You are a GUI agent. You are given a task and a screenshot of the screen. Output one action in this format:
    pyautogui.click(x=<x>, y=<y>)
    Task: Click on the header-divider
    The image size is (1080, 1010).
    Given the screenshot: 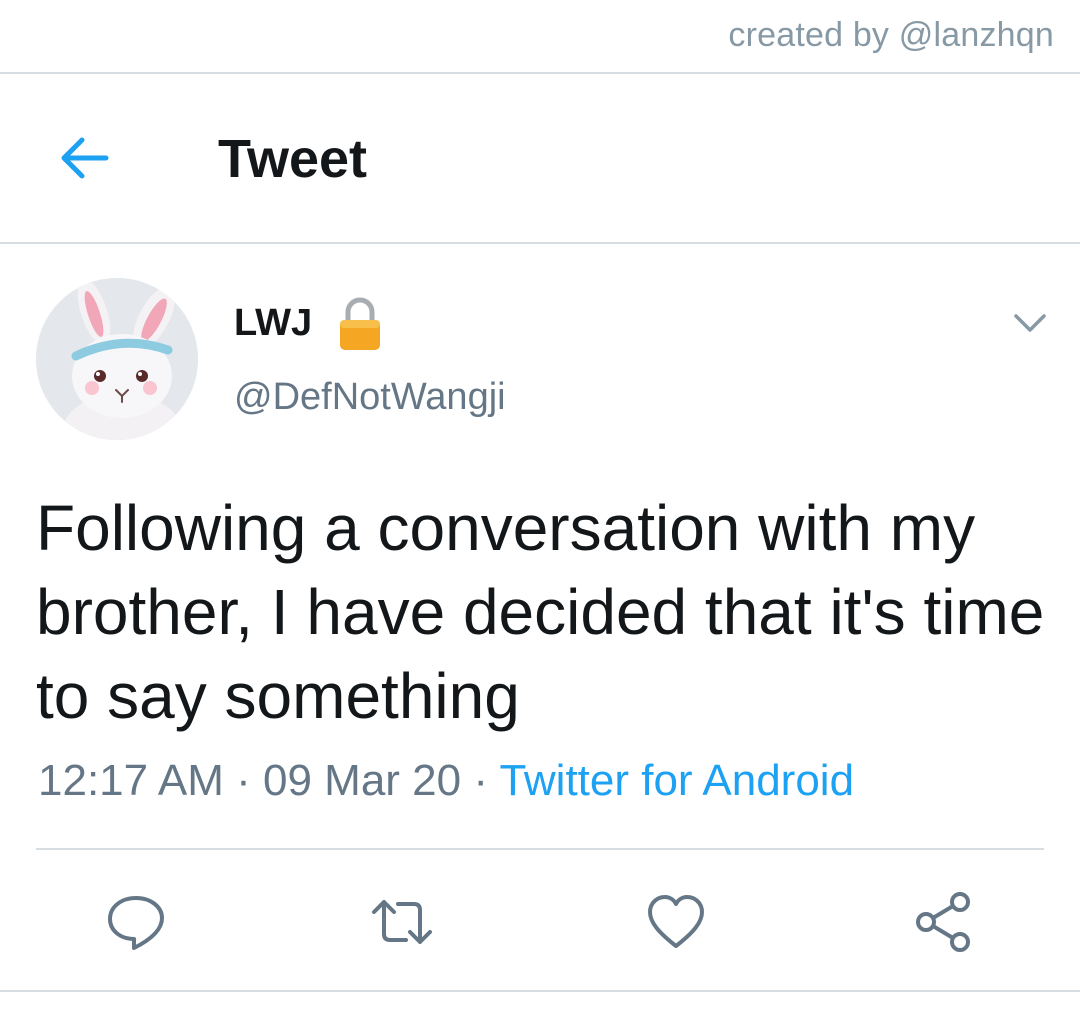 What is the action you would take?
    pyautogui.click(x=540, y=243)
    